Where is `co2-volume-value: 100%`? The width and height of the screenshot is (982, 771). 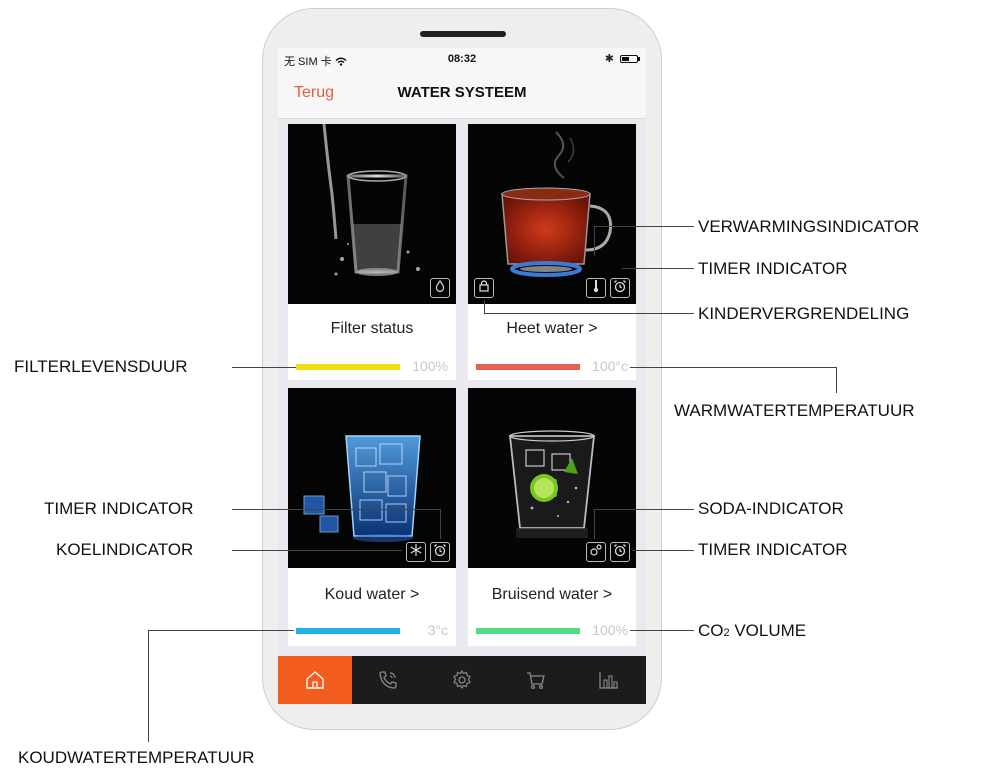 co2-volume-value: 100% is located at coordinates (610, 630).